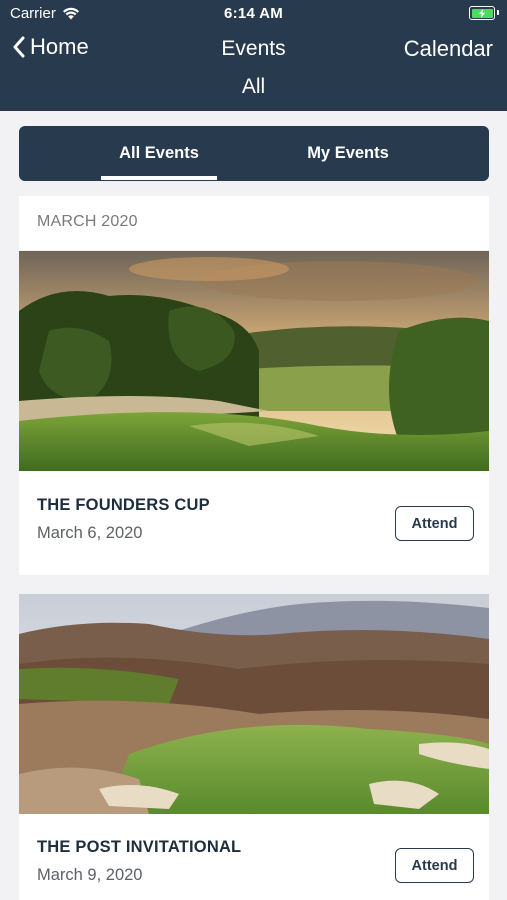  Describe the element at coordinates (254, 223) in the screenshot. I see `month-section-header: MARCH 2020` at that location.